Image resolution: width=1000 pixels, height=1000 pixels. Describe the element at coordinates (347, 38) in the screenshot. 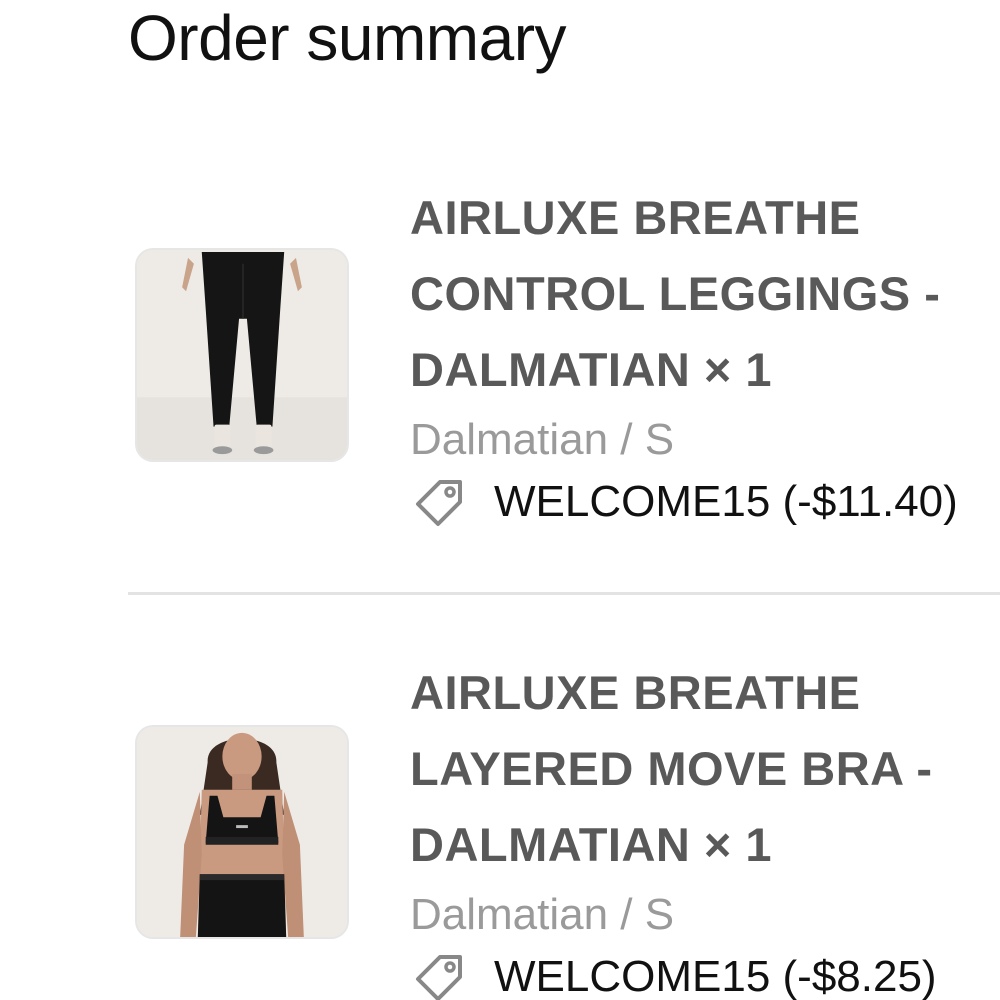

I see `page-title: Order summary` at that location.